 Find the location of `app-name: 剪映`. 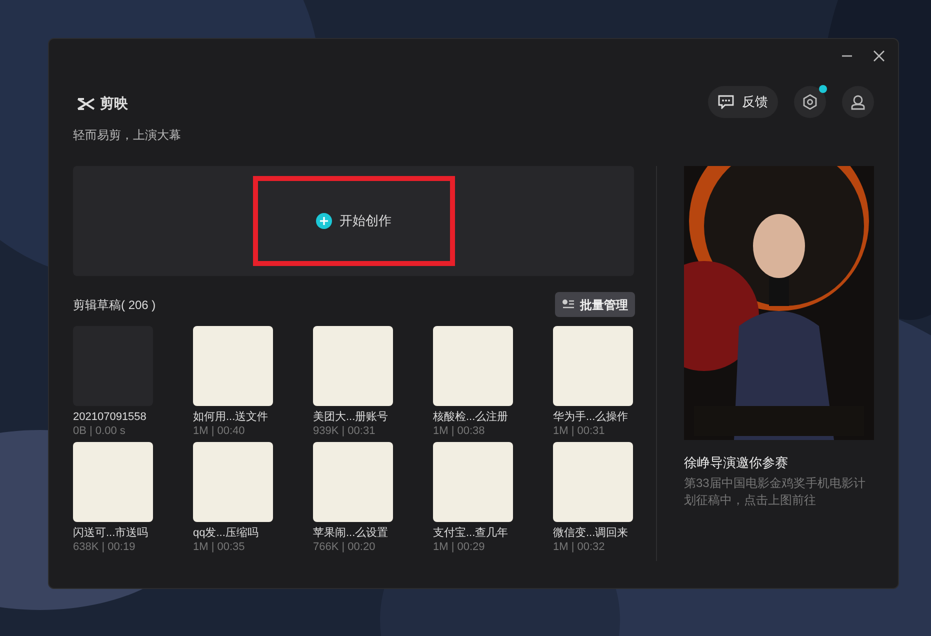

app-name: 剪映 is located at coordinates (114, 103).